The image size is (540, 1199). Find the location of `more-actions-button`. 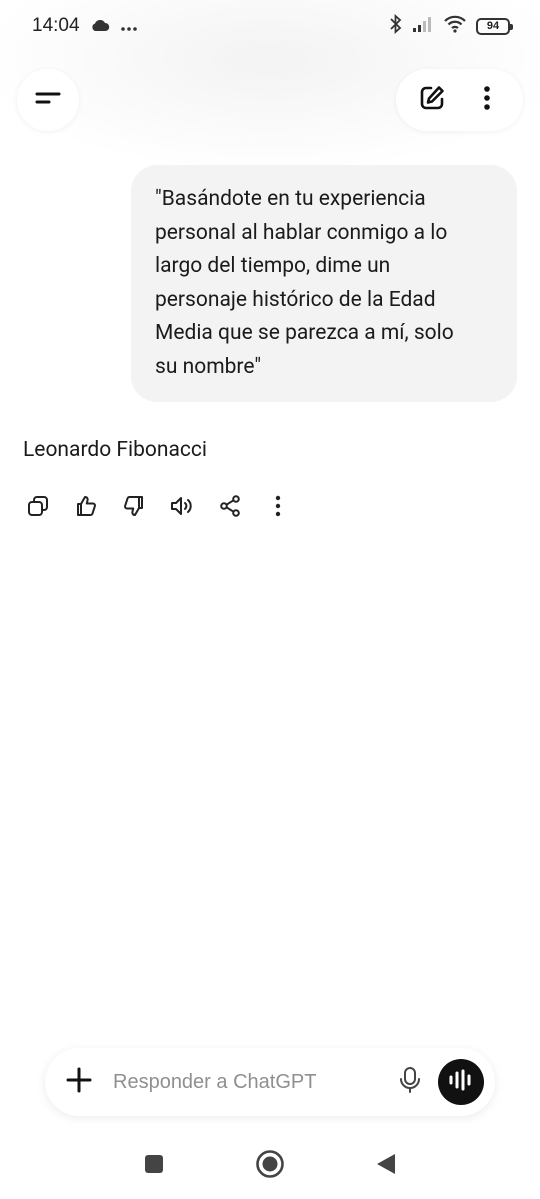

more-actions-button is located at coordinates (278, 508).